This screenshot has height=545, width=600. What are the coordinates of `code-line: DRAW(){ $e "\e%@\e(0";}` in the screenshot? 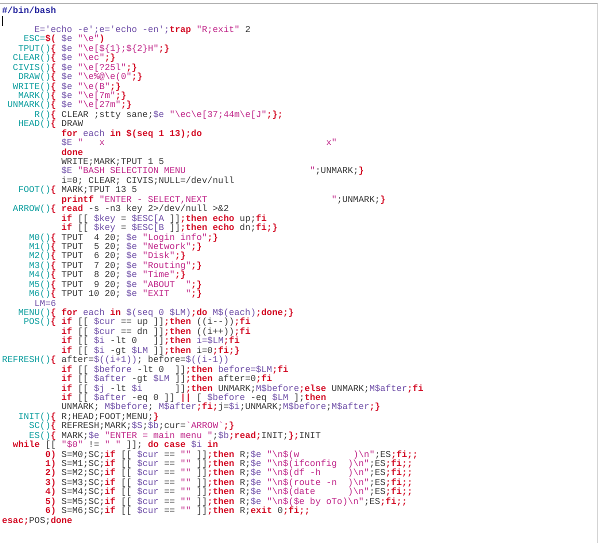 It's located at (79, 77).